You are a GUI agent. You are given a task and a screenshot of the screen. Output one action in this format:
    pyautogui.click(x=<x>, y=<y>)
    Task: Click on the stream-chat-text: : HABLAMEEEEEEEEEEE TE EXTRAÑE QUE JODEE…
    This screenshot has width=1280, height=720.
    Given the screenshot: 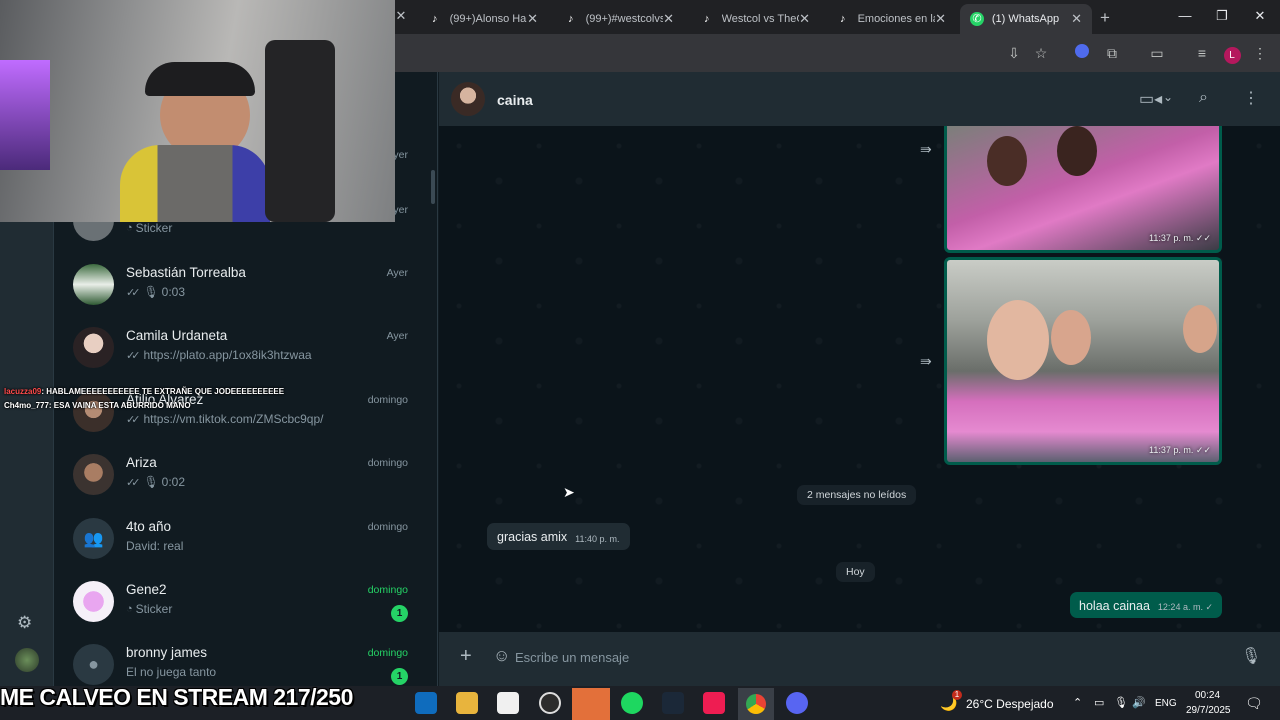 What is the action you would take?
    pyautogui.click(x=163, y=391)
    